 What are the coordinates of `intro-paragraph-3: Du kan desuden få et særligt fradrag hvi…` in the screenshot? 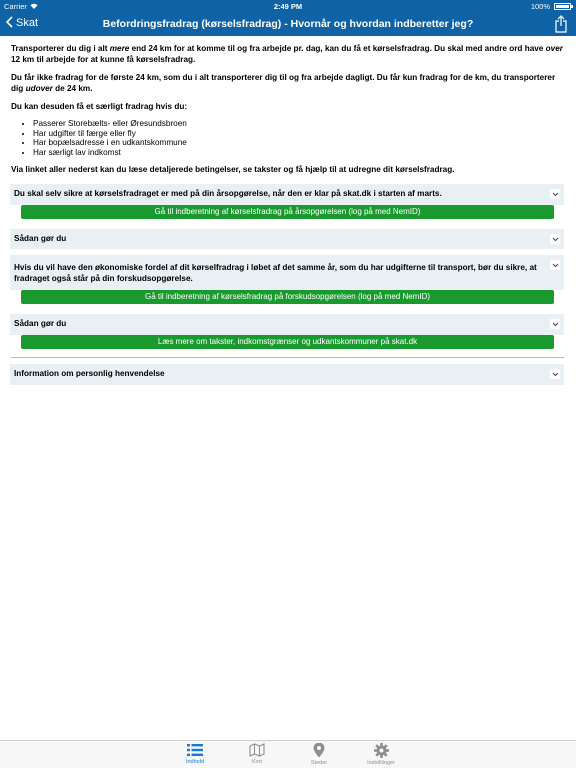 It's located at (99, 107).